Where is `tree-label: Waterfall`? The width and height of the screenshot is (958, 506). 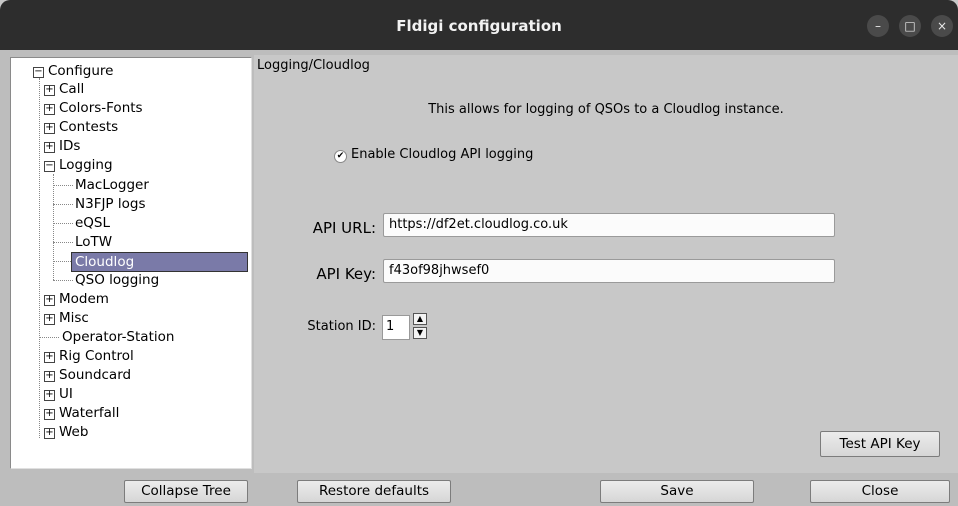 tree-label: Waterfall is located at coordinates (89, 413).